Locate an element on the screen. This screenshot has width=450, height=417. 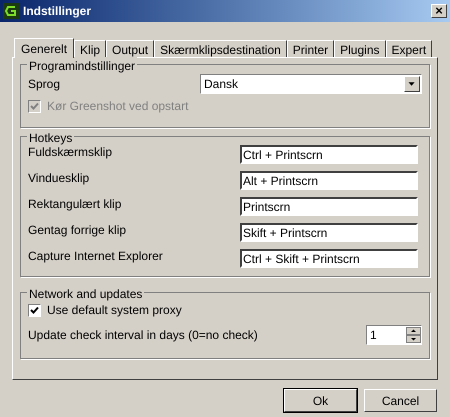
hotkey-field: Ctrl + Skift + Printscrn is located at coordinates (329, 258).